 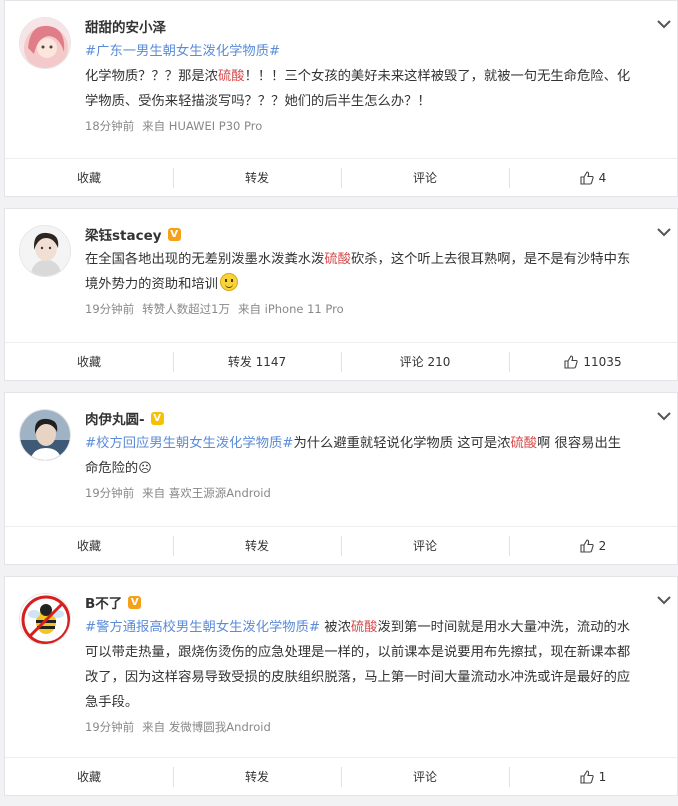 I want to click on action-bar: 收藏 转发 评论 4, so click(x=341, y=177).